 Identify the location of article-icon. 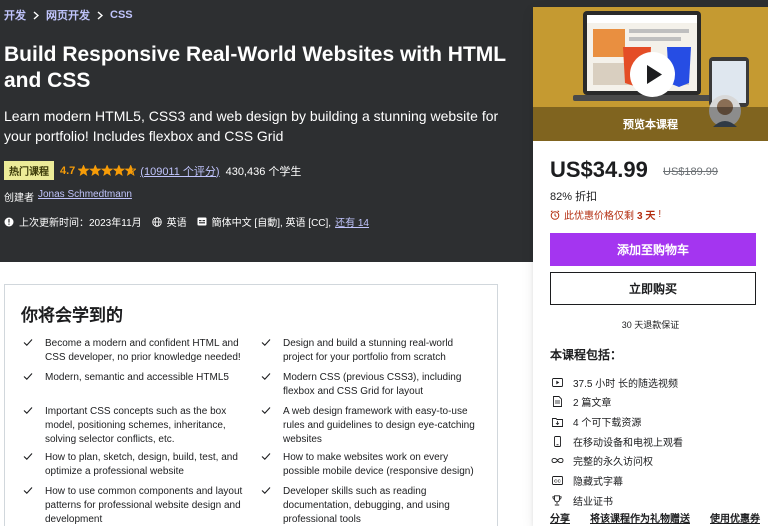
(557, 401).